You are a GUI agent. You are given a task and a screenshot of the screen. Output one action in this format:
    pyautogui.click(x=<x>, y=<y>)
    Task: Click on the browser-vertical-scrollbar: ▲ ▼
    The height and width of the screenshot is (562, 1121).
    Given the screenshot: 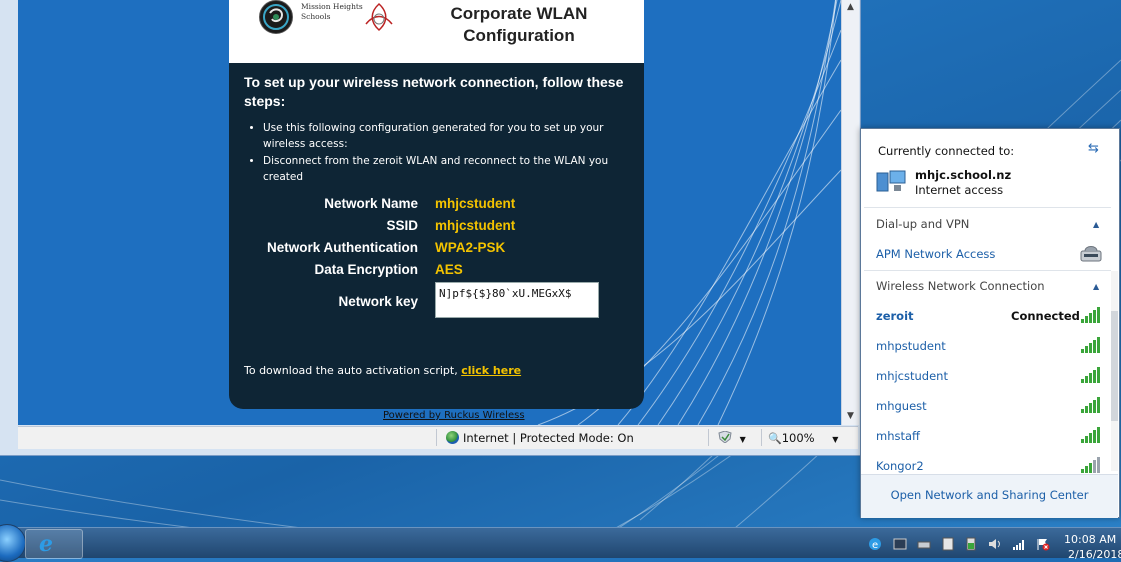 What is the action you would take?
    pyautogui.click(x=850, y=212)
    